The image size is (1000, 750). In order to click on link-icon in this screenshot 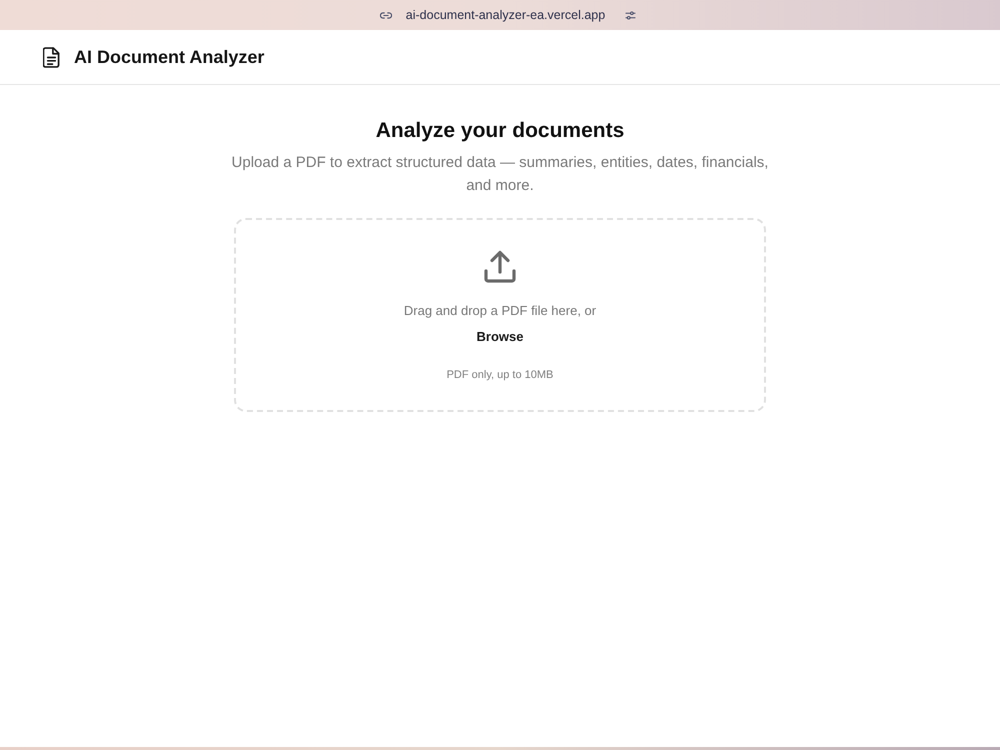, I will do `click(386, 15)`.